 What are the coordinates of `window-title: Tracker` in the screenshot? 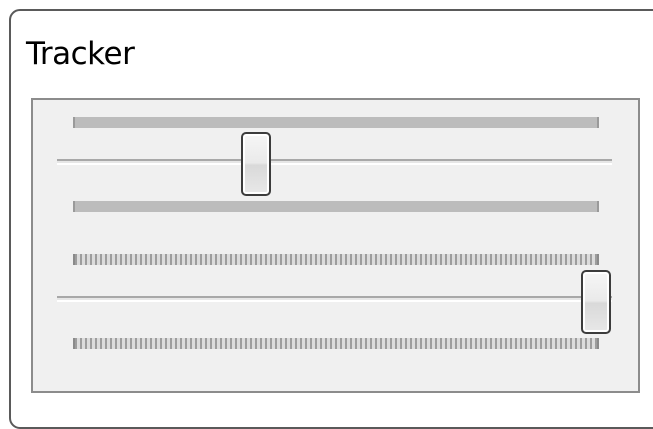 It's located at (80, 54).